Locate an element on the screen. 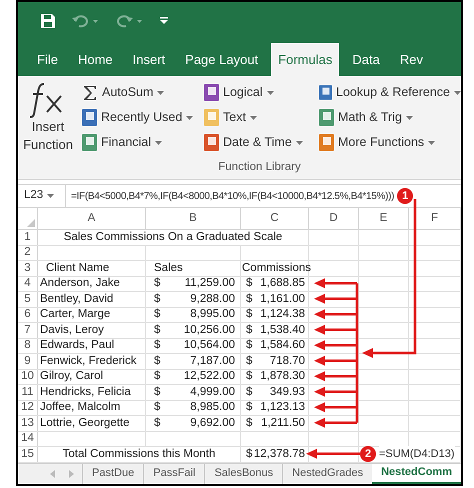 This screenshot has width=474, height=488. row-number: 13 is located at coordinates (28, 423).